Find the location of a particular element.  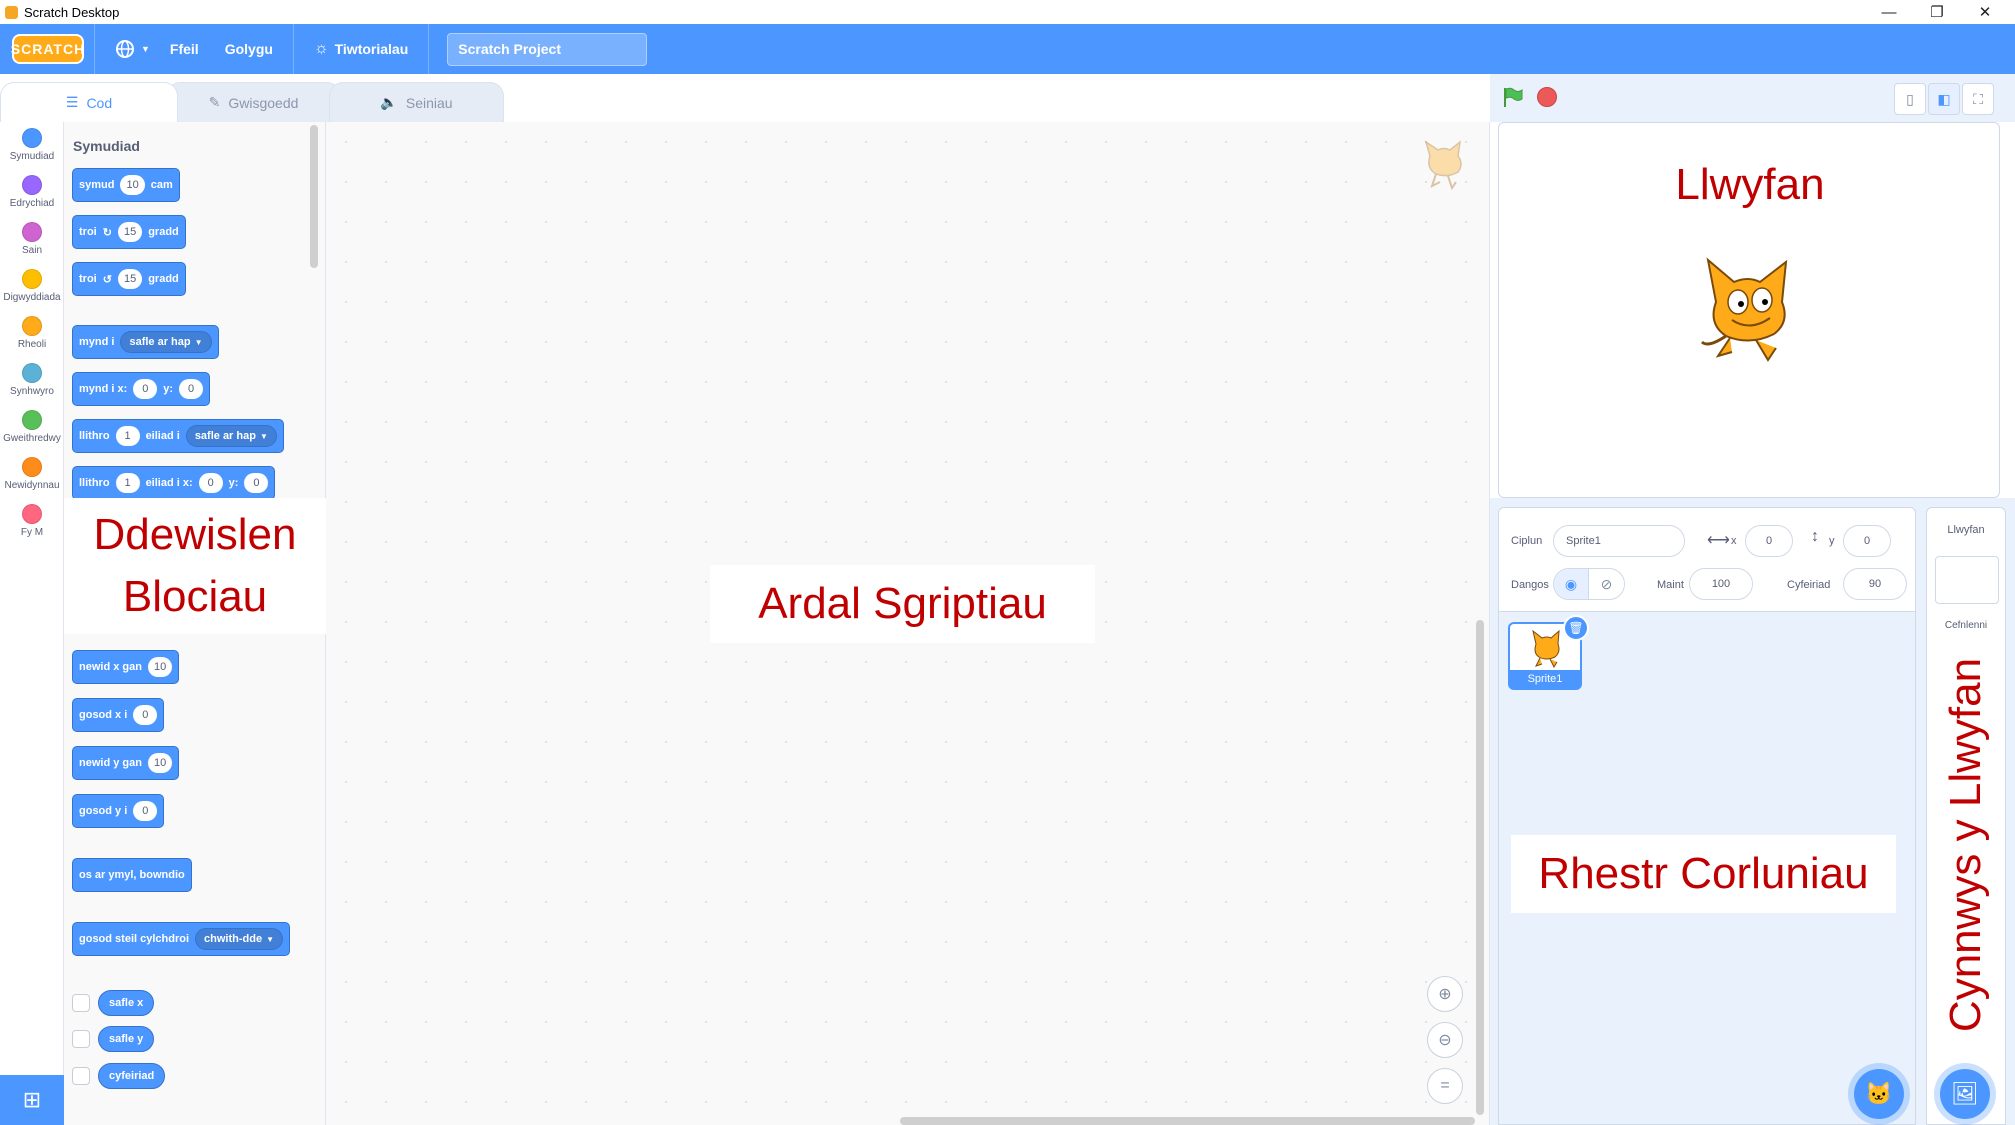

block-turn-left: troi ↺ 15 gradd is located at coordinates (129, 279).